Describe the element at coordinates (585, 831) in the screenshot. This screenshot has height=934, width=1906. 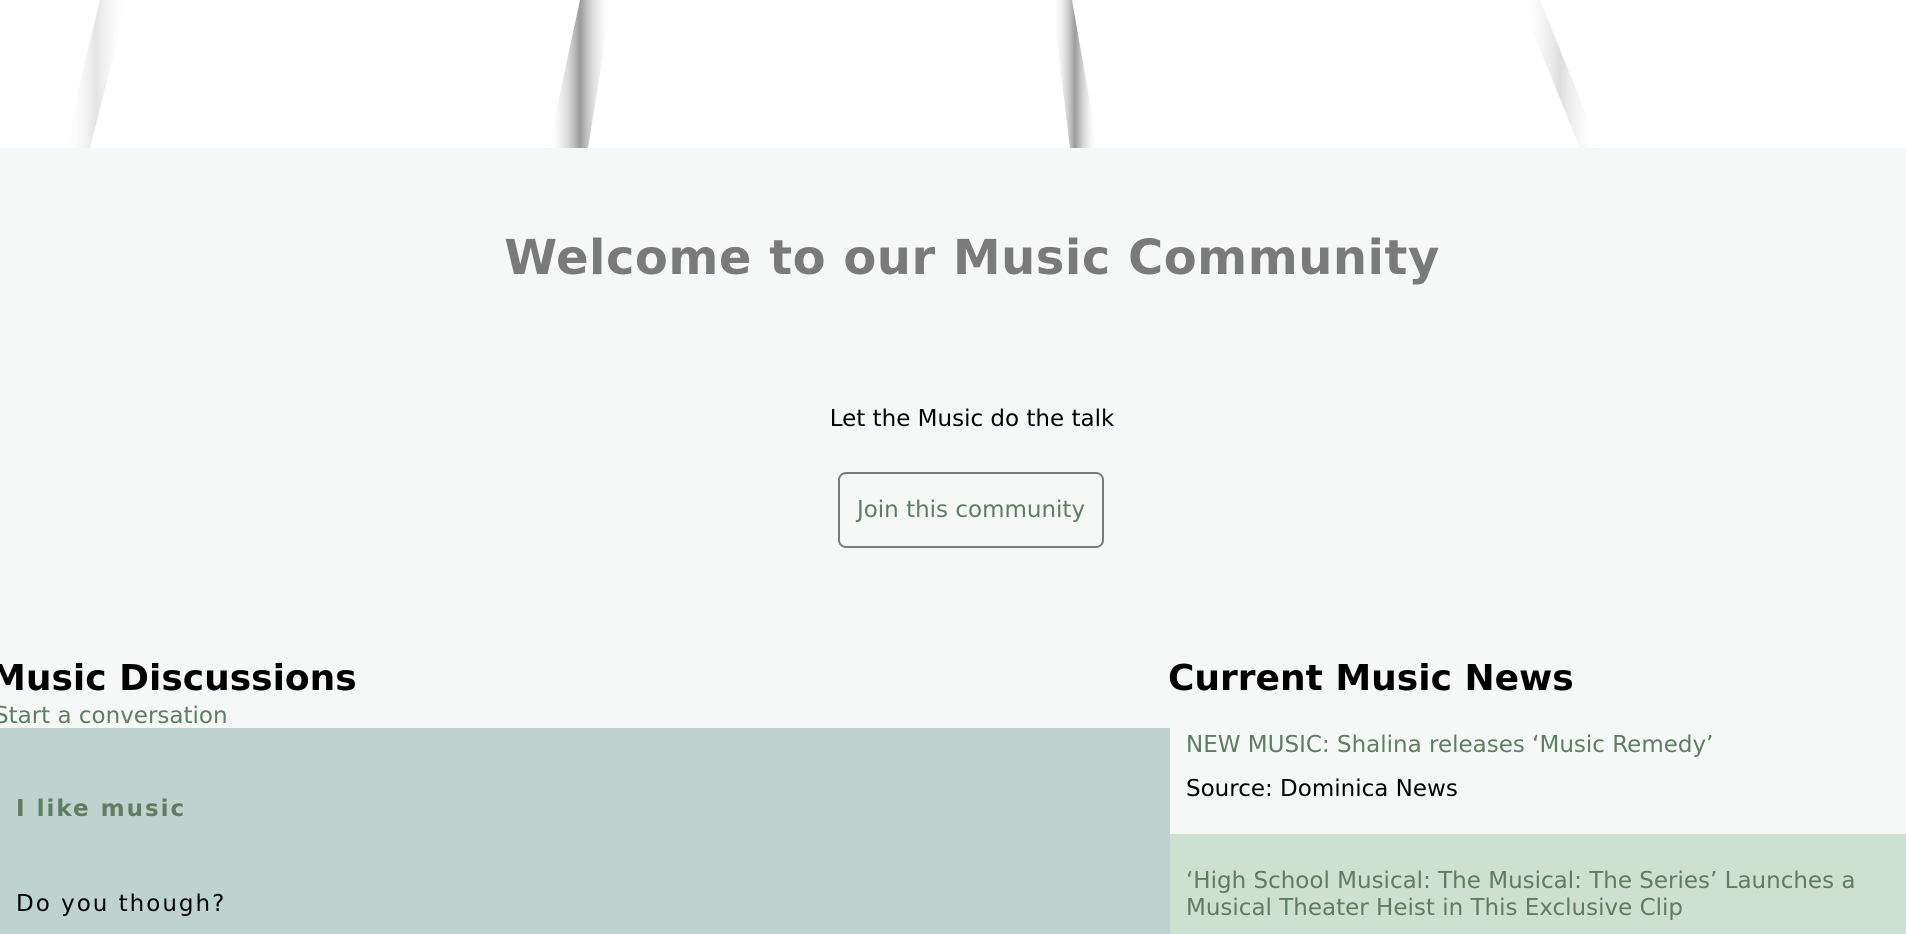
I see `discussion-post-card: I like music Do you though?` at that location.